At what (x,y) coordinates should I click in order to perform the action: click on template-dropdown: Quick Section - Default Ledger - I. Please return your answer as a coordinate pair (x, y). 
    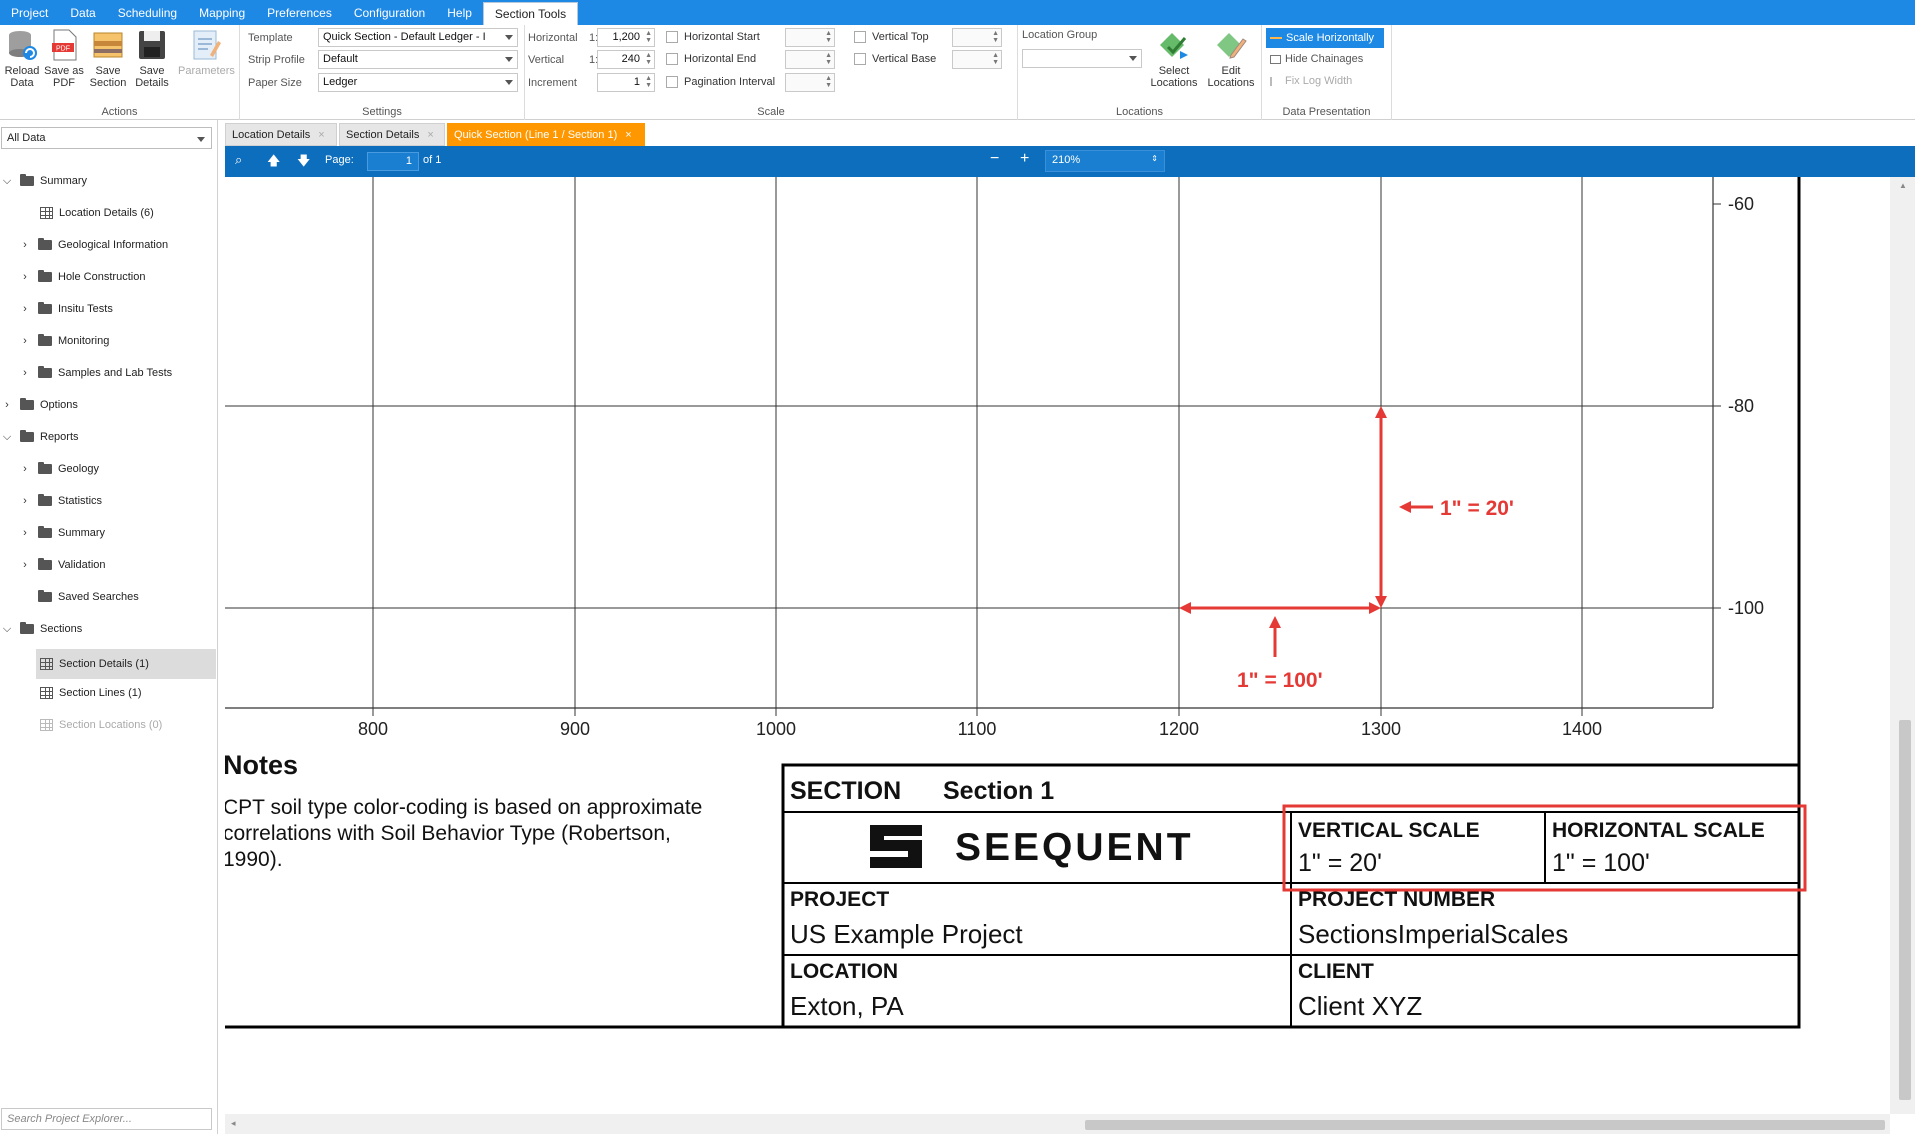
    Looking at the image, I should click on (418, 37).